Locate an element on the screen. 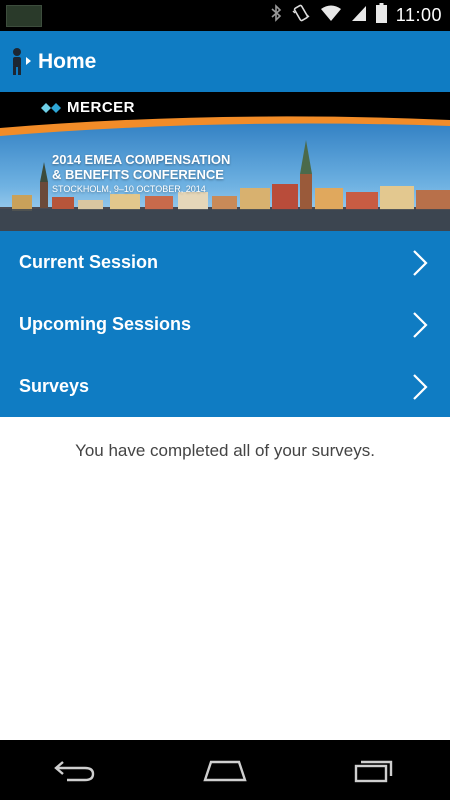 The height and width of the screenshot is (800, 450). page-title: Home is located at coordinates (67, 61).